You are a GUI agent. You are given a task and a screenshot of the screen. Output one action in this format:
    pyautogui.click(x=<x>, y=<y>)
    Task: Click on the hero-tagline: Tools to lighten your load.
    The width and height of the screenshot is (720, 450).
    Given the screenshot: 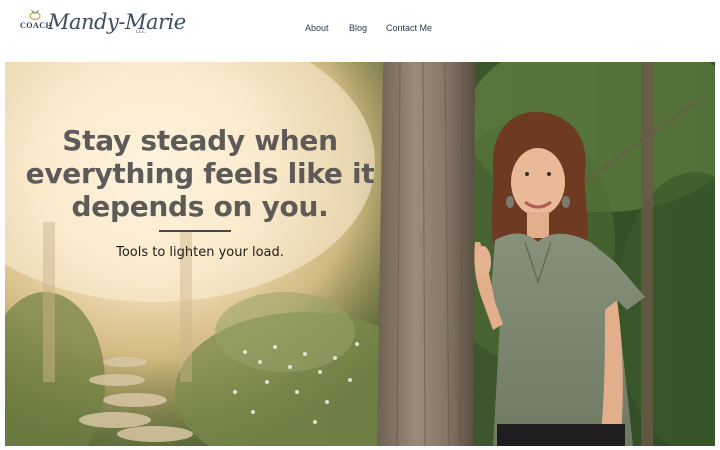 What is the action you would take?
    pyautogui.click(x=200, y=252)
    